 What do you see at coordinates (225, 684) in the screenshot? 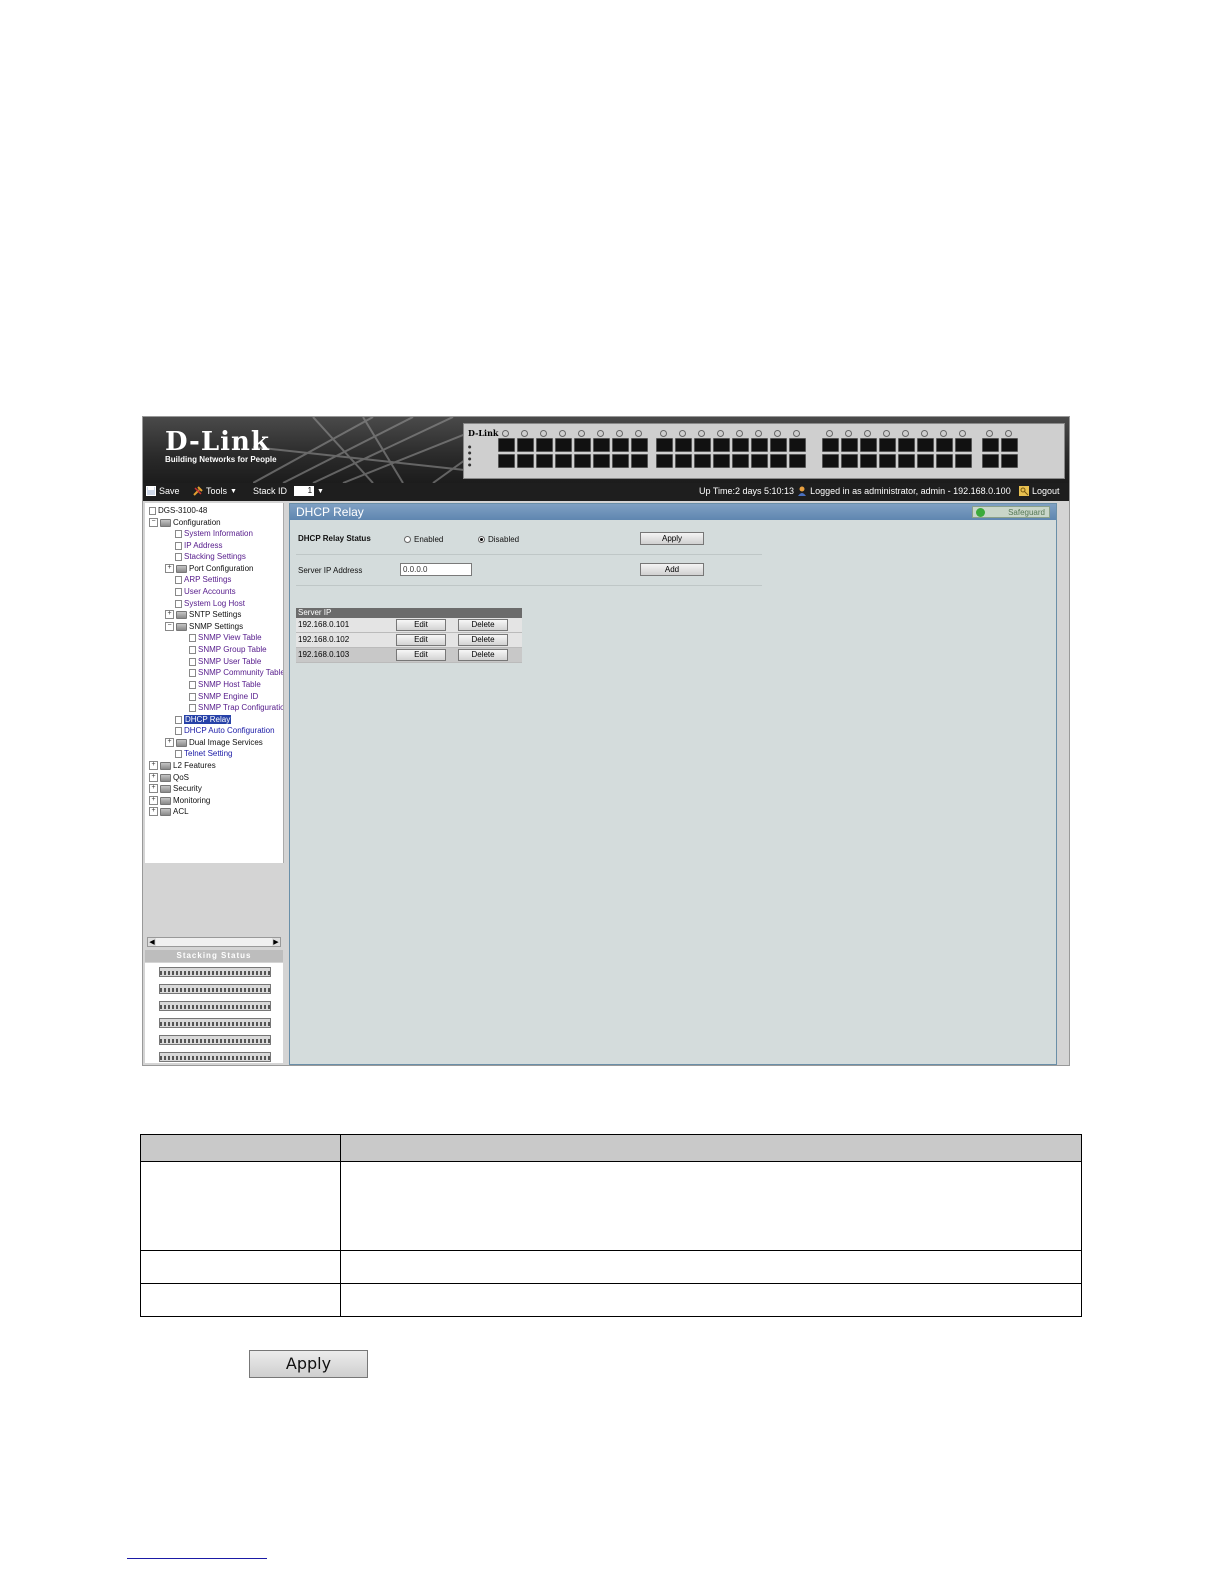
I see `tree-item-snmp-host-table: SNMP Host Table` at bounding box center [225, 684].